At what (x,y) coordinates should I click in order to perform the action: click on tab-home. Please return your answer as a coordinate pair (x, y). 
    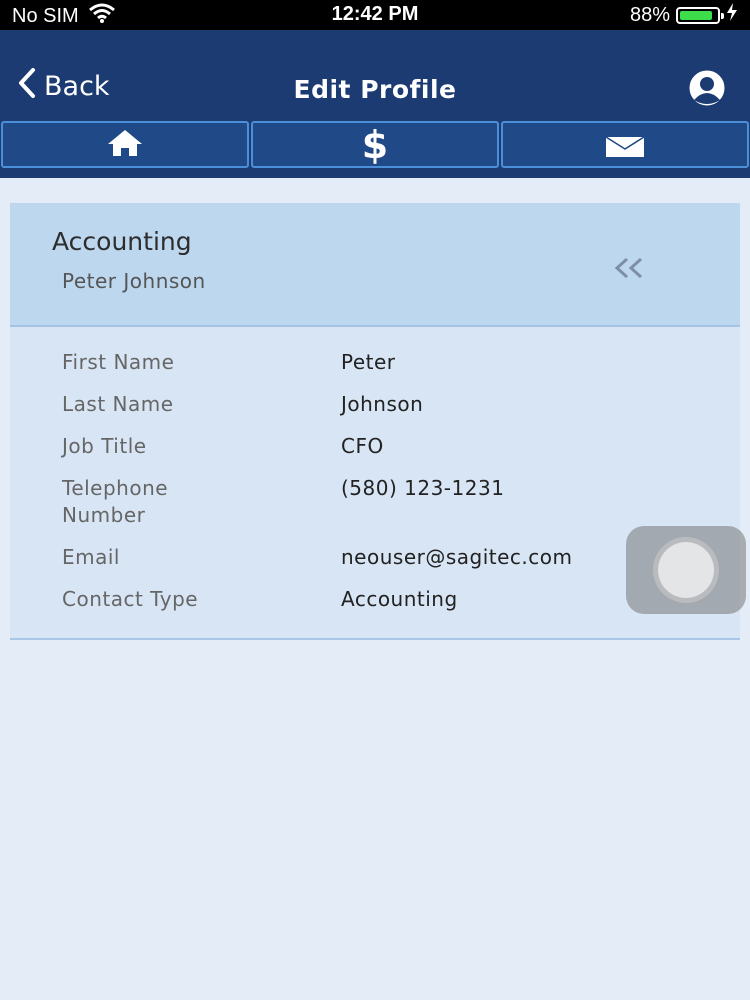
    Looking at the image, I should click on (125, 144).